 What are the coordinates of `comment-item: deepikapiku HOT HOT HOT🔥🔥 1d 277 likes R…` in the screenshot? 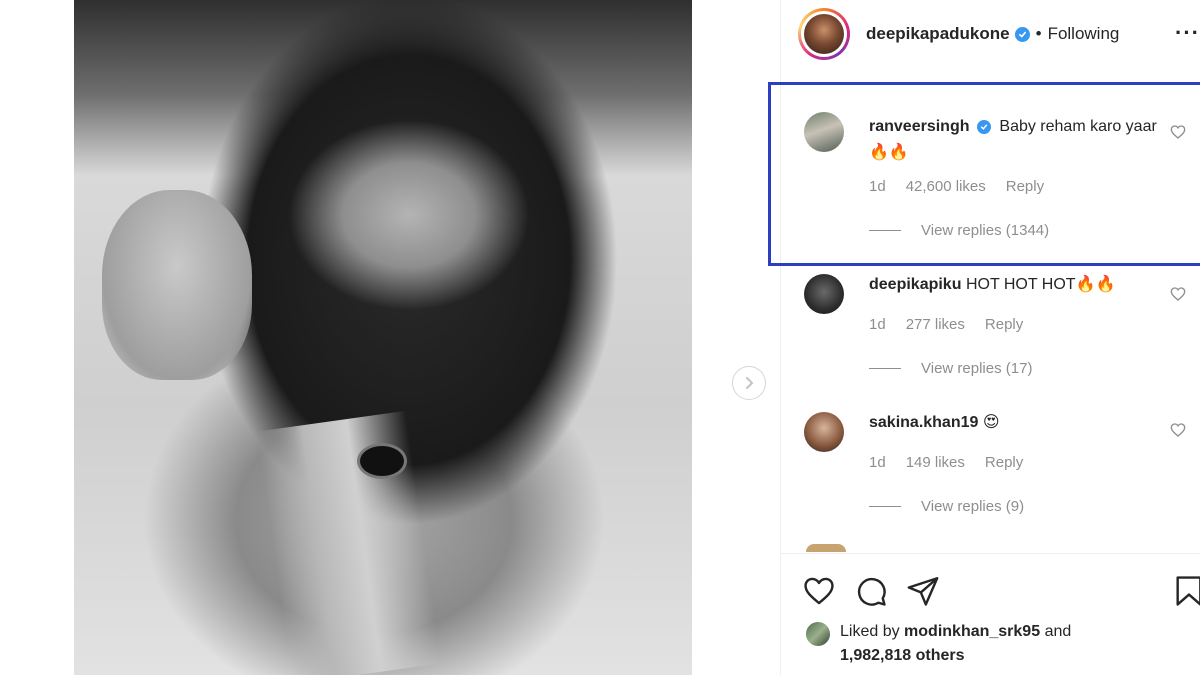 It's located at (1002, 334).